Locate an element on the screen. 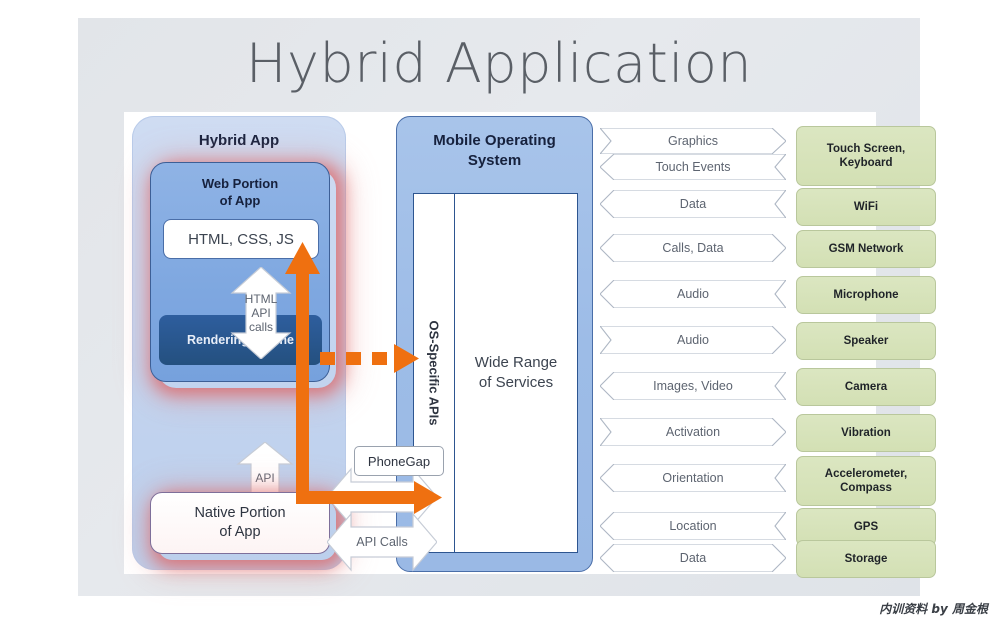 Image resolution: width=1000 pixels, height=625 pixels. channel-arrow-calls-data: Calls, Data is located at coordinates (693, 248).